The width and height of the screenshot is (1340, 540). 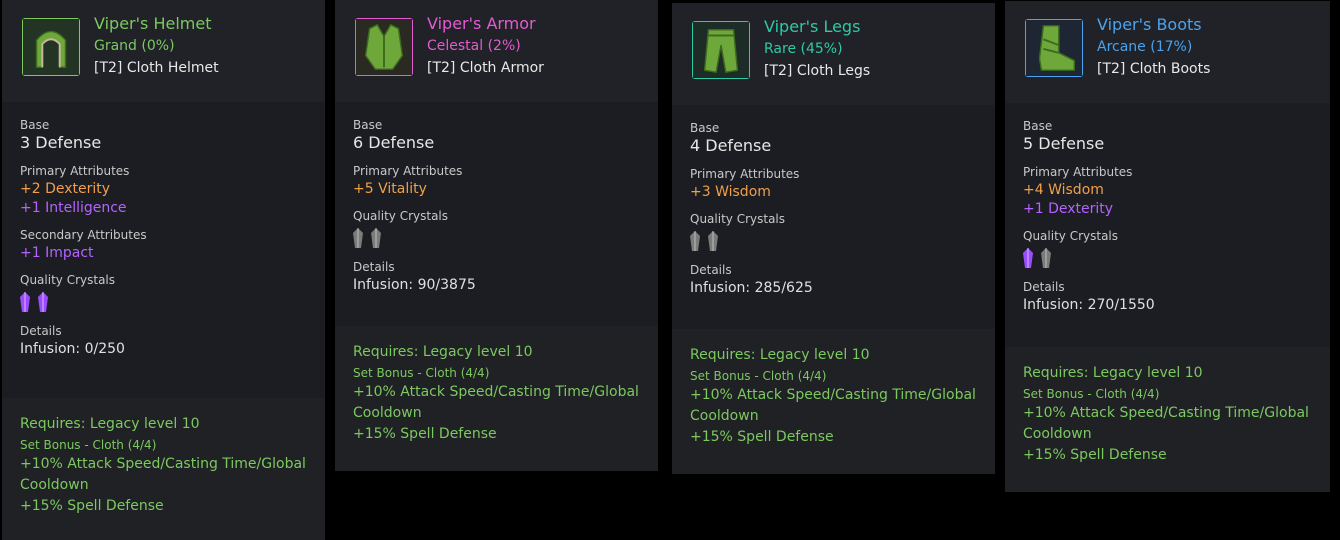 I want to click on tooltip-header: Viper's Legs Rare (45%) [T2] Cloth Legs, so click(x=833, y=54).